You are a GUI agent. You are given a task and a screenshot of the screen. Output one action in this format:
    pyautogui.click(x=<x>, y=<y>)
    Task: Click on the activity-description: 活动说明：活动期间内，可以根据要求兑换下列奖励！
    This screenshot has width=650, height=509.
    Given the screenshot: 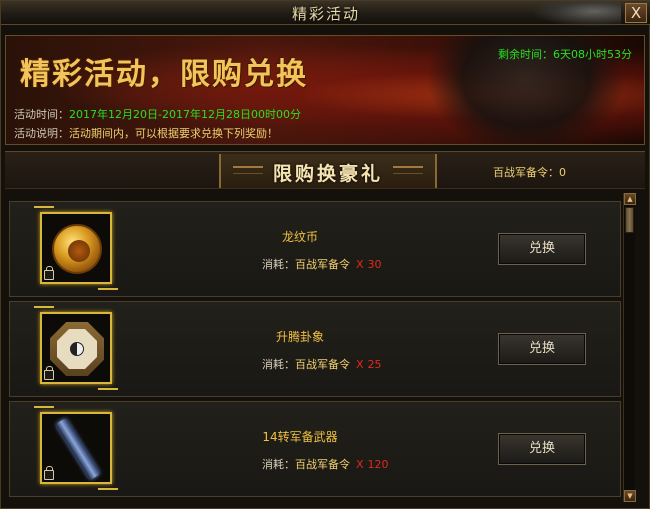 What is the action you would take?
    pyautogui.click(x=146, y=133)
    